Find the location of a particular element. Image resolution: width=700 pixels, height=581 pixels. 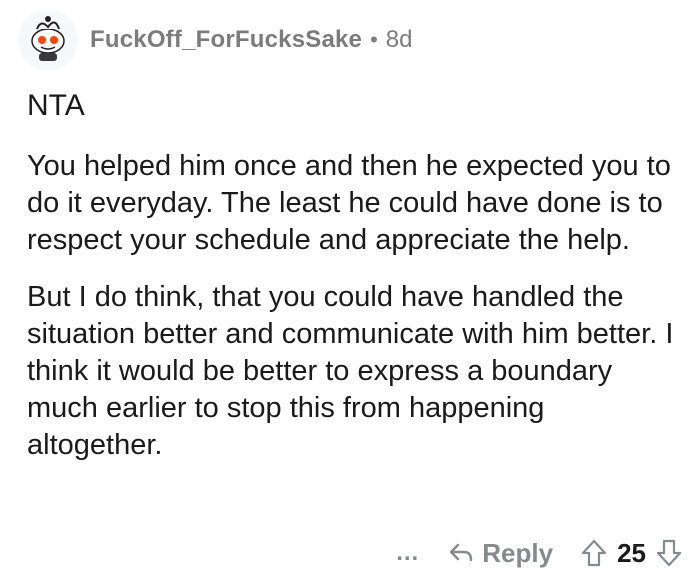

username: FuckOff_ForFucksSake is located at coordinates (226, 40).